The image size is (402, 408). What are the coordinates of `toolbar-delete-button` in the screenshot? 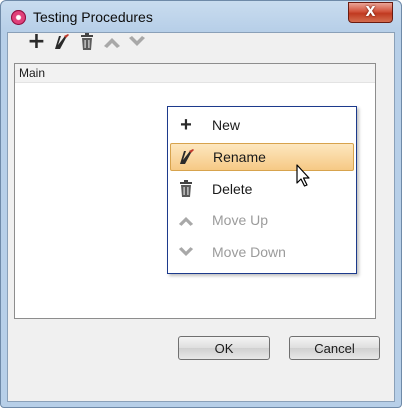 It's located at (86, 42).